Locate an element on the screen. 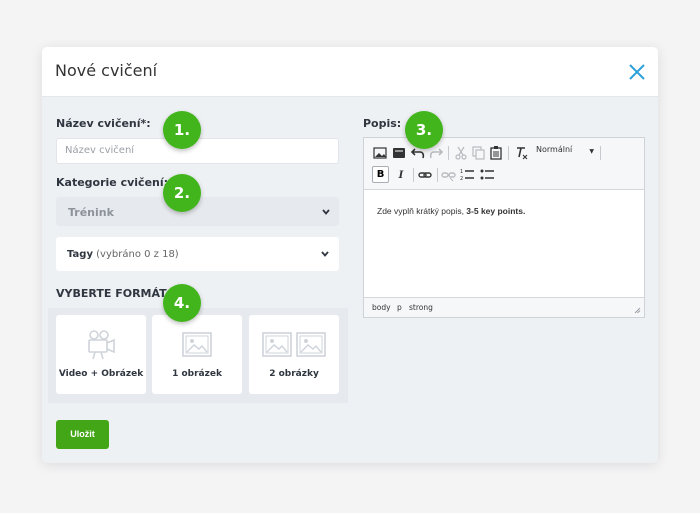 Image resolution: width=700 pixels, height=513 pixels. format-two-images: 2 obrázky is located at coordinates (294, 354).